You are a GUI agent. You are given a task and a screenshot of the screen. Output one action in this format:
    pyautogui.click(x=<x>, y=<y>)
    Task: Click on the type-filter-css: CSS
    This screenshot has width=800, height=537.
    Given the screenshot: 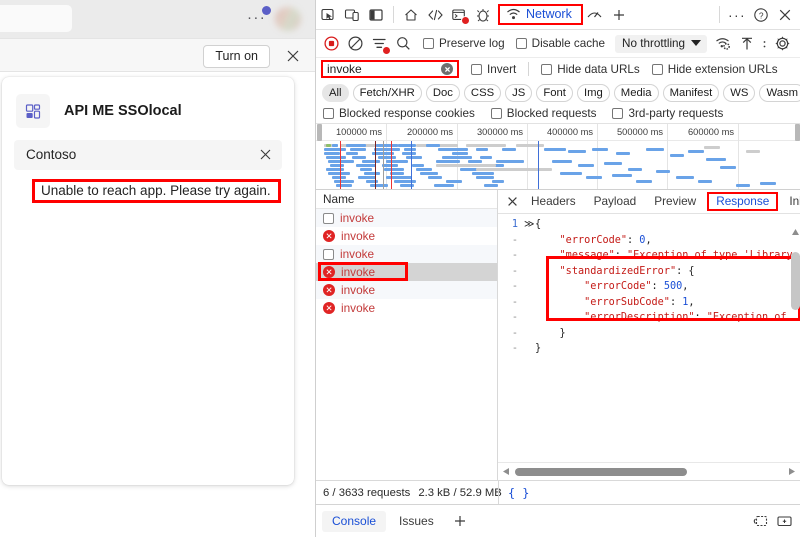 What is the action you would take?
    pyautogui.click(x=482, y=93)
    